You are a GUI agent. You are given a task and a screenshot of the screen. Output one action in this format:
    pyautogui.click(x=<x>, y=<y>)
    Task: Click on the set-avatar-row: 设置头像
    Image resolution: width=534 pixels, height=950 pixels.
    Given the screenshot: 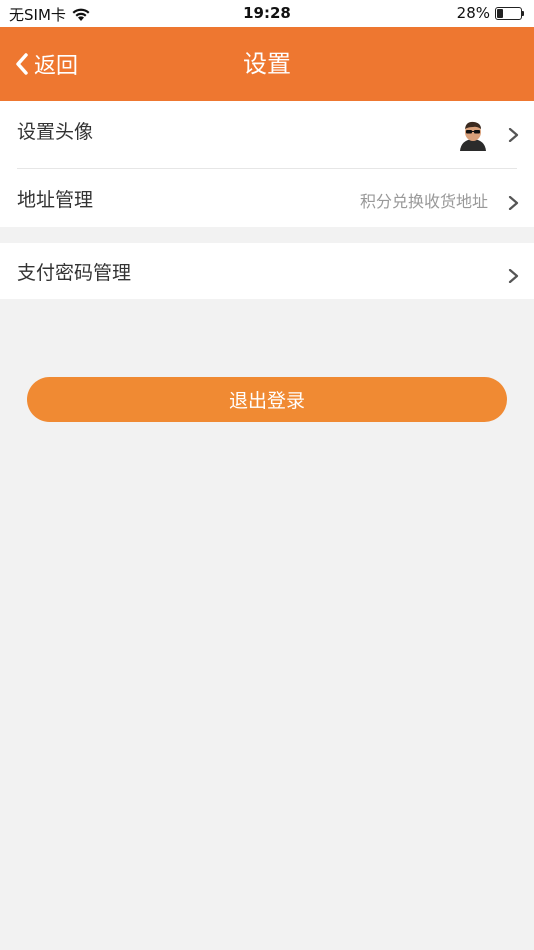 What is the action you would take?
    pyautogui.click(x=267, y=134)
    